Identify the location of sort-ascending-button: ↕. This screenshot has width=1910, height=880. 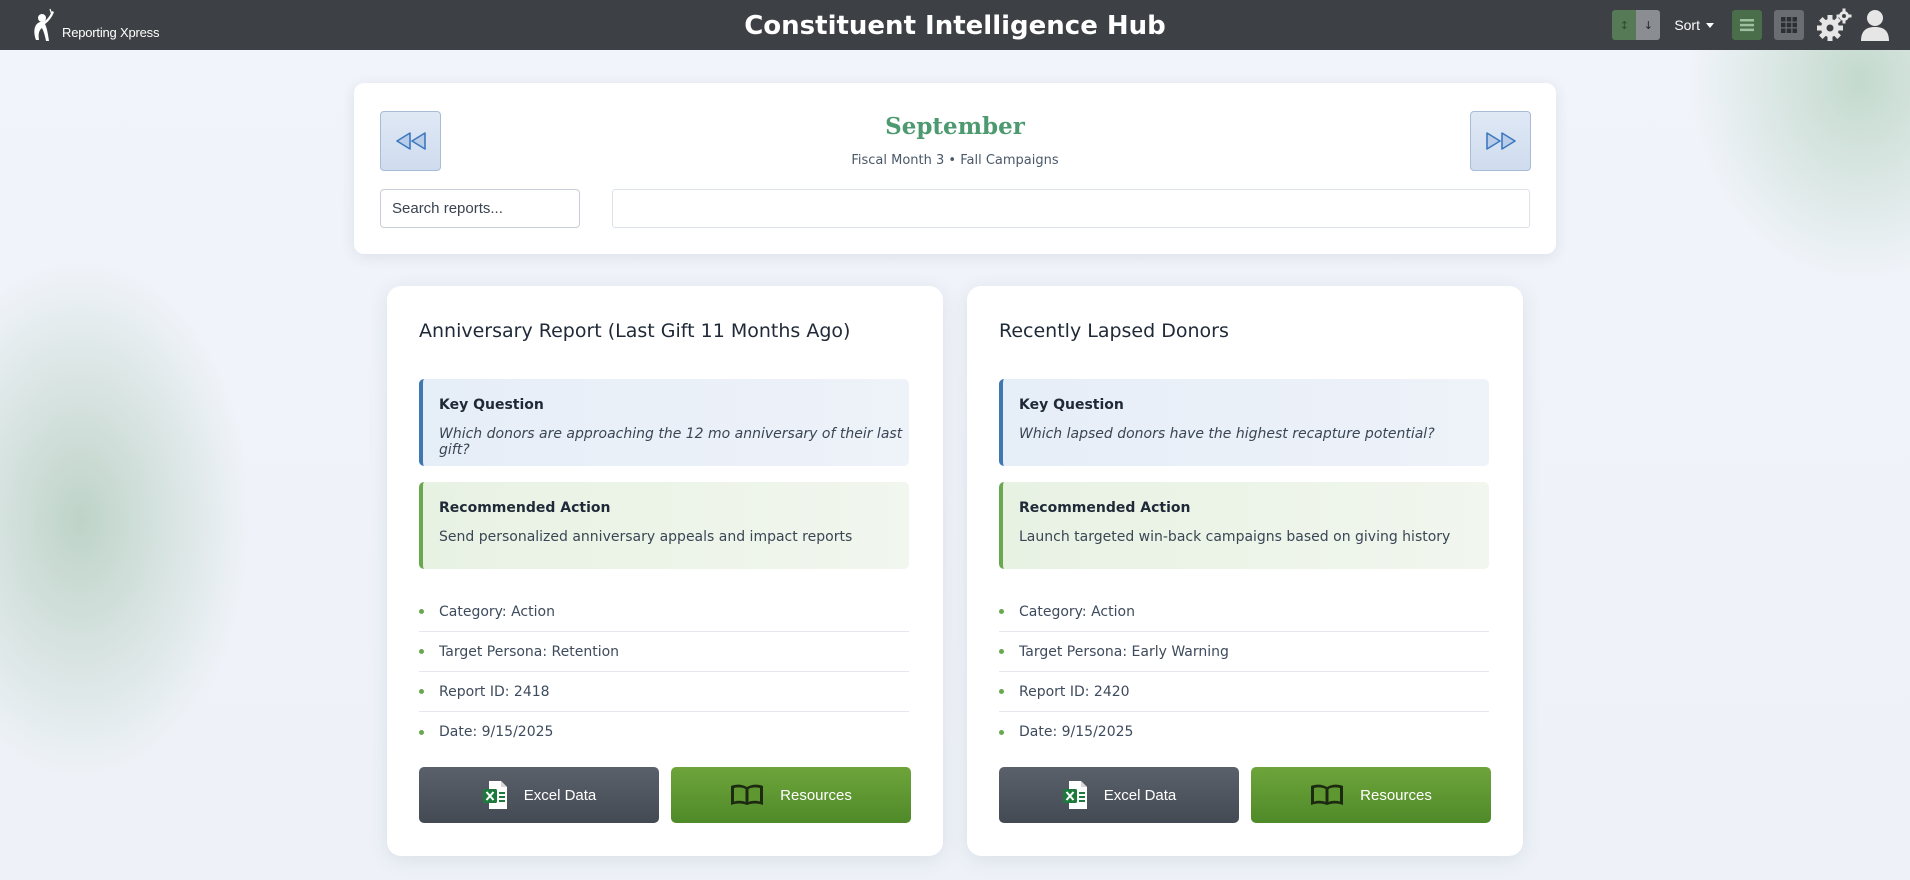
(1624, 25).